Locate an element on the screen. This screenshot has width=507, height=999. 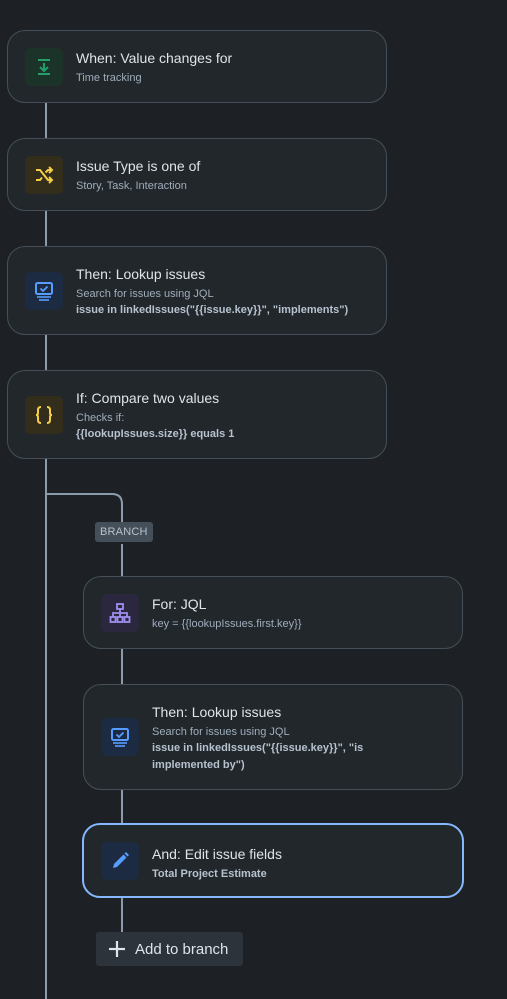
edit-icon-box is located at coordinates (120, 861).